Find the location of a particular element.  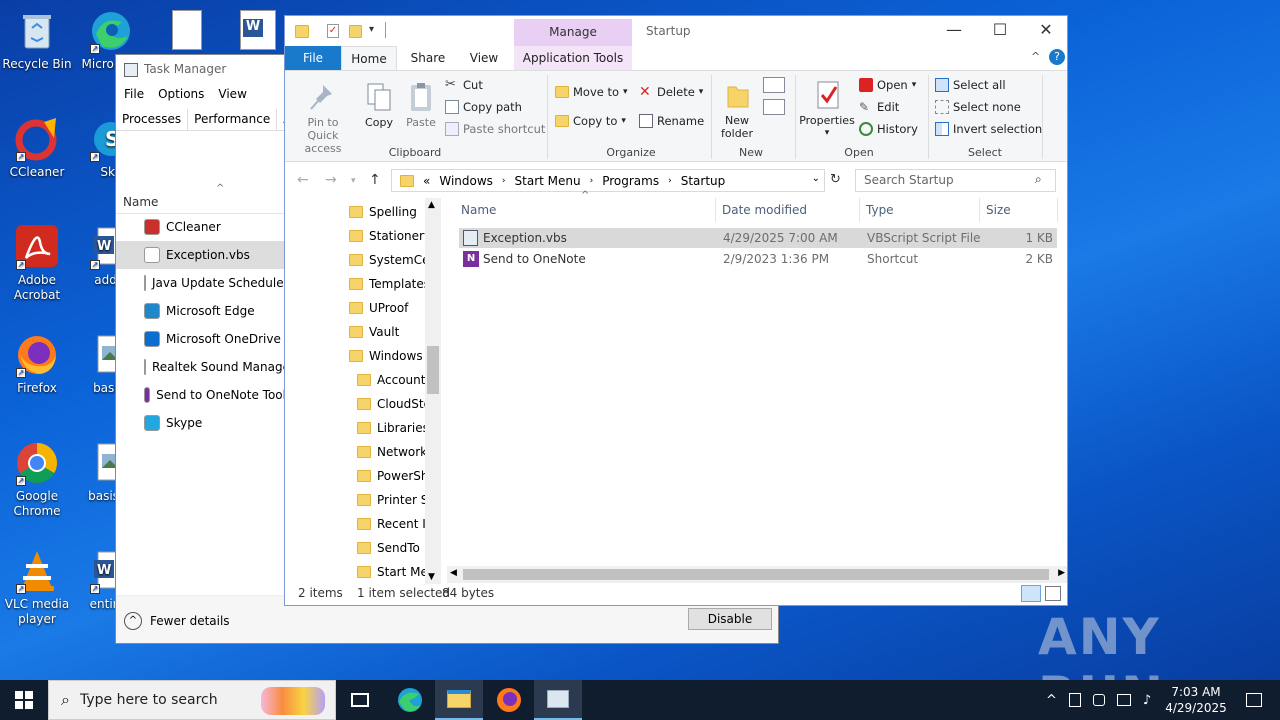

network-icon is located at coordinates (1123, 700).